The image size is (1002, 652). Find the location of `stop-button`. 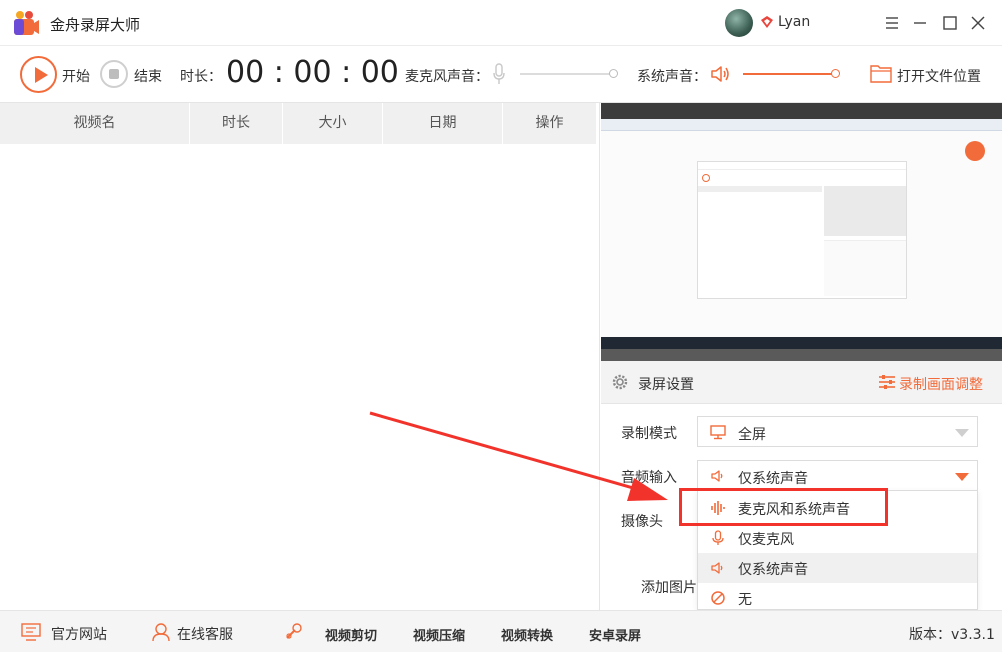

stop-button is located at coordinates (114, 74).